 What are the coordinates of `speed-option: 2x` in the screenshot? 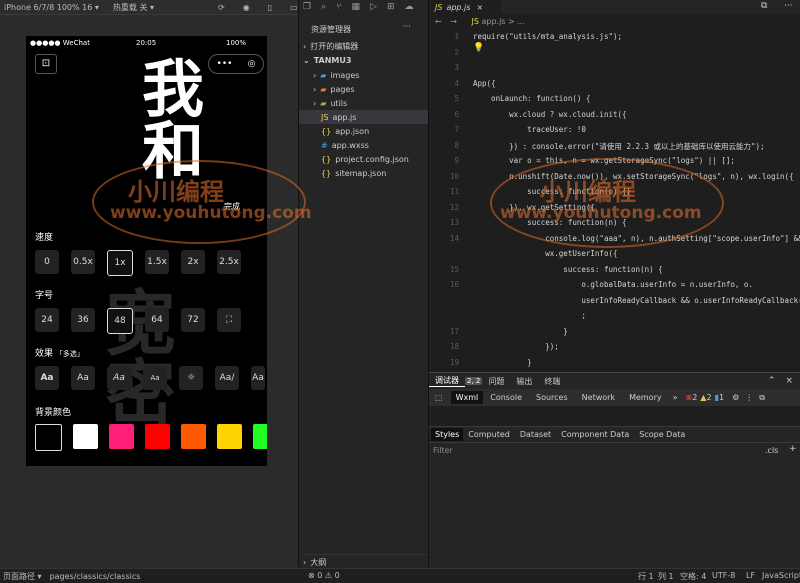 It's located at (193, 262).